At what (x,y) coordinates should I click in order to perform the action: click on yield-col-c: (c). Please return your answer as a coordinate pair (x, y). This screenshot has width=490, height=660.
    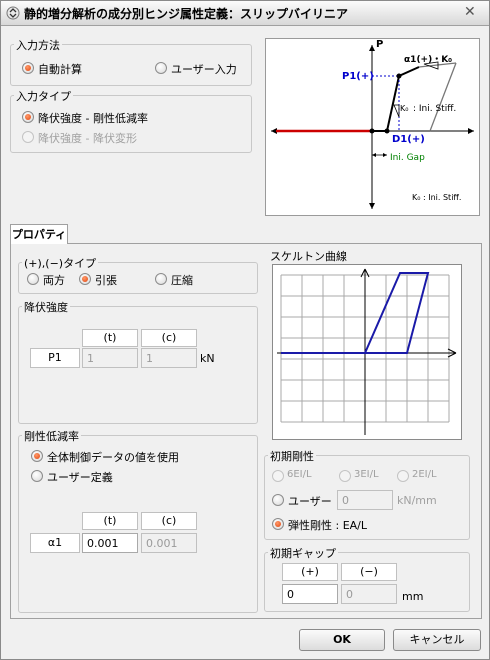
    Looking at the image, I should click on (169, 338).